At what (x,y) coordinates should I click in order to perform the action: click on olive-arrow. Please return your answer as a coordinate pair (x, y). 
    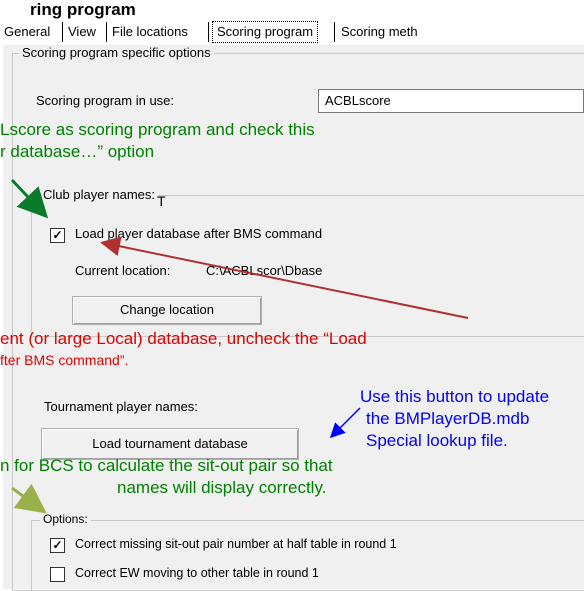
    Looking at the image, I should click on (29, 498).